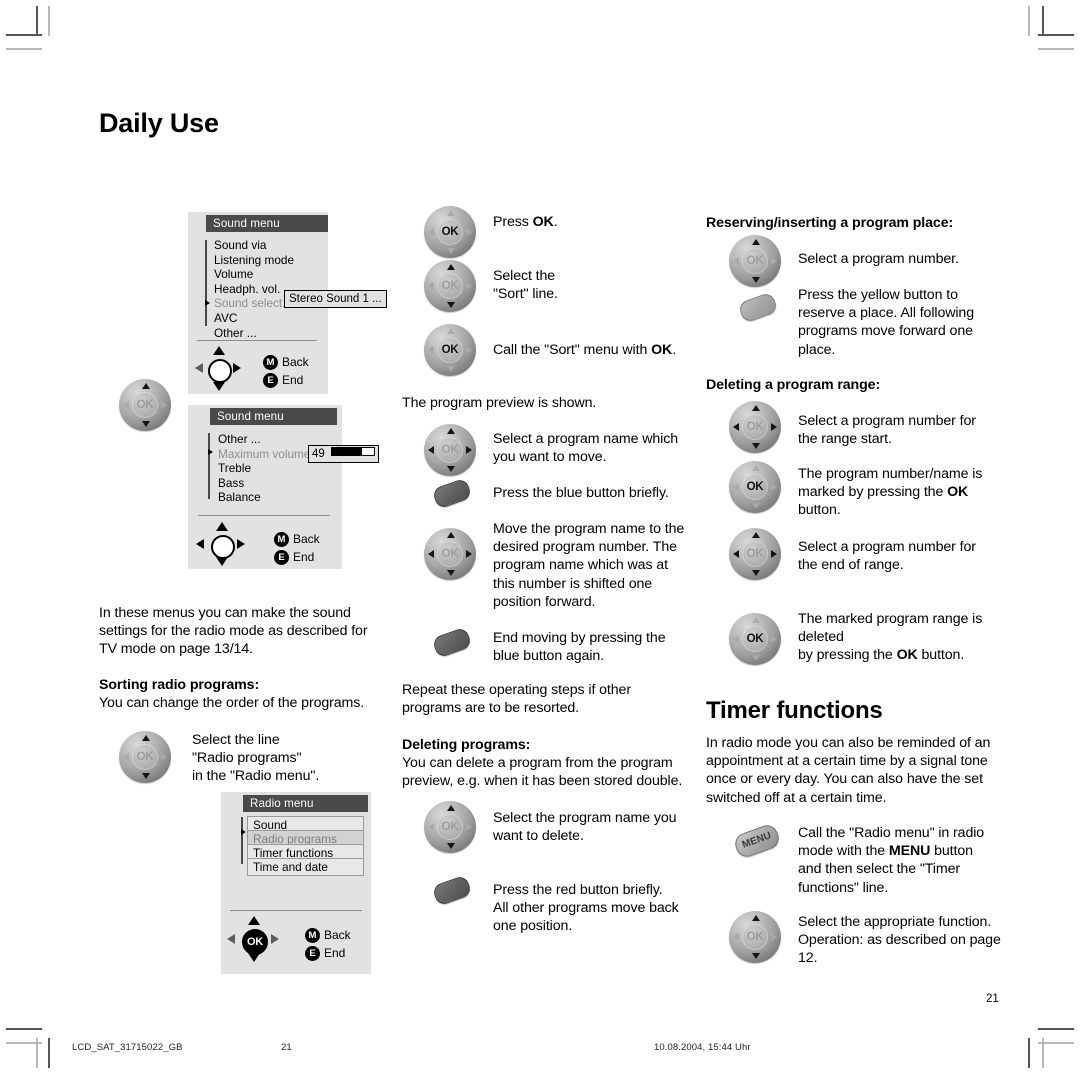  What do you see at coordinates (242, 840) in the screenshot?
I see `osd-scroll-bar` at bounding box center [242, 840].